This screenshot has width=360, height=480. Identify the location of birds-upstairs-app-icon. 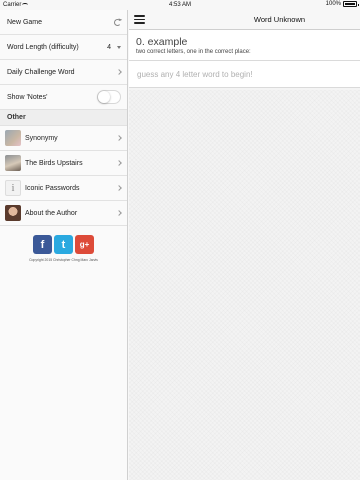
(13, 163).